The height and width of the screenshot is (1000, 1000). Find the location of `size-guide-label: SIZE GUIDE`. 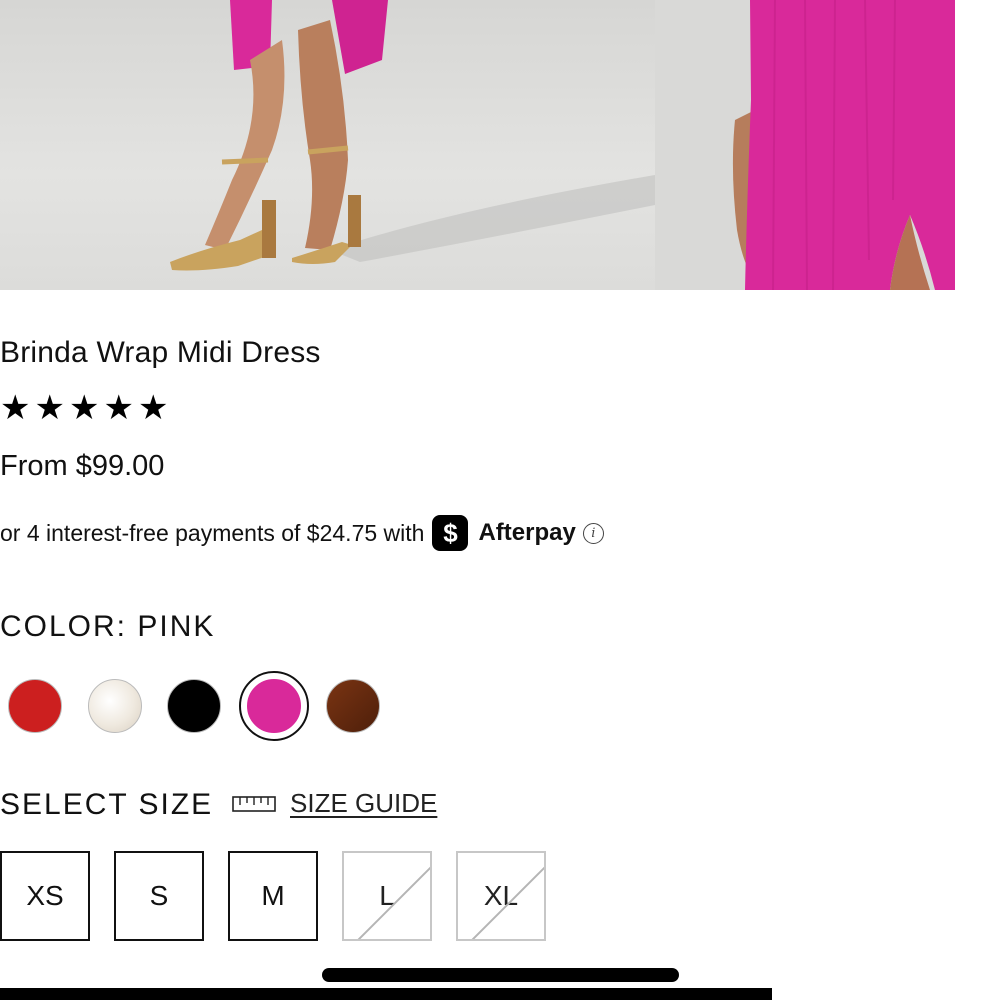

size-guide-label: SIZE GUIDE is located at coordinates (364, 803).